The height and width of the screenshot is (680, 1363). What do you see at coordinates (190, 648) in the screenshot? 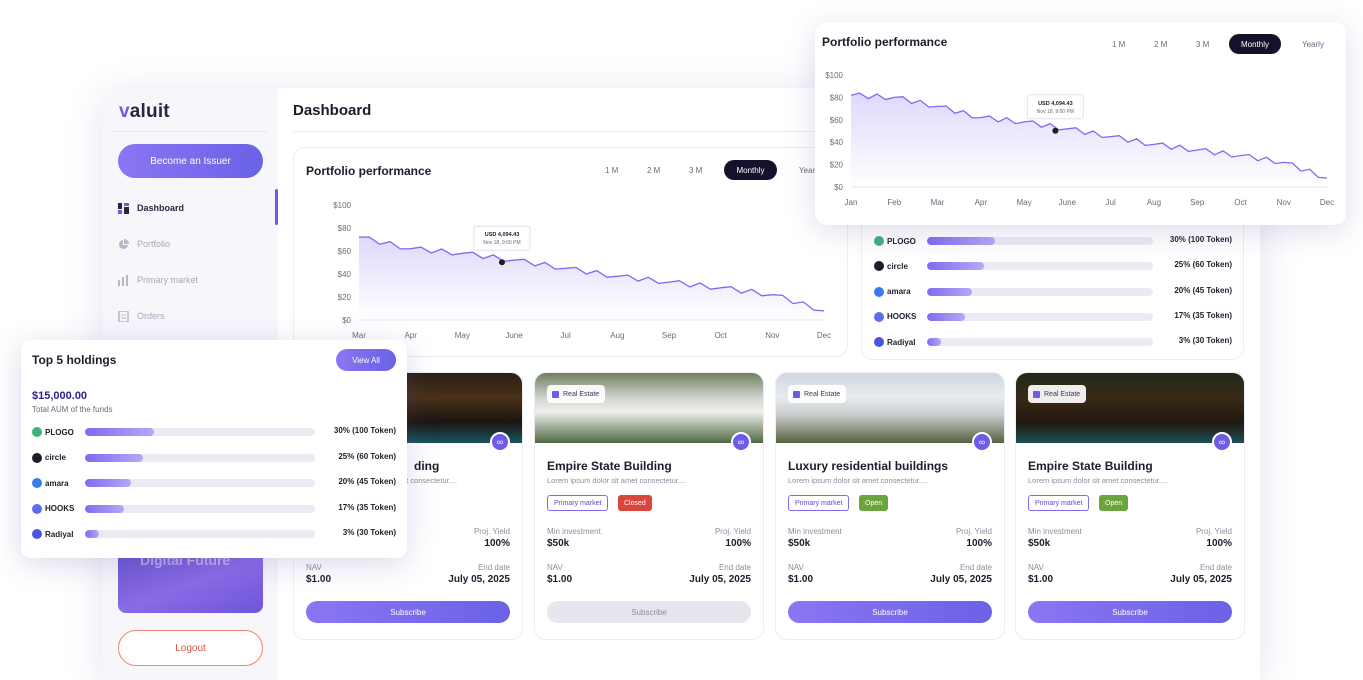
I see `logout-button: Logout` at bounding box center [190, 648].